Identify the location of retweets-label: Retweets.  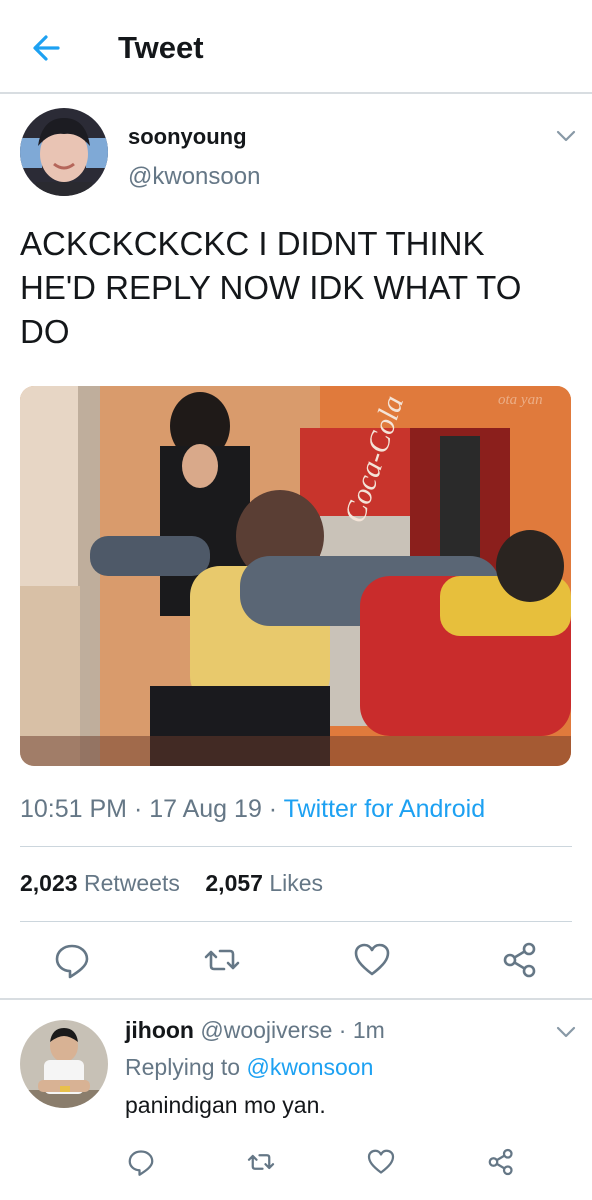
(131, 883).